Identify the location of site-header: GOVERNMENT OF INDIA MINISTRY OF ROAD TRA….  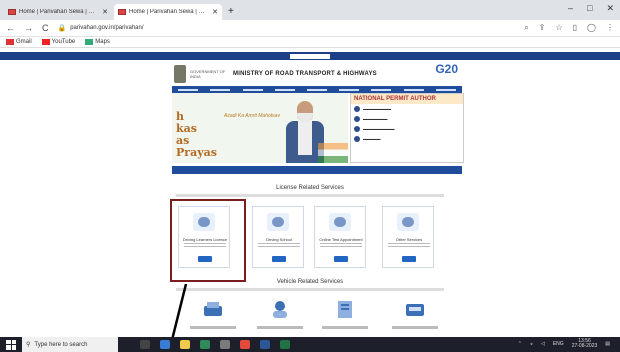
(319, 74).